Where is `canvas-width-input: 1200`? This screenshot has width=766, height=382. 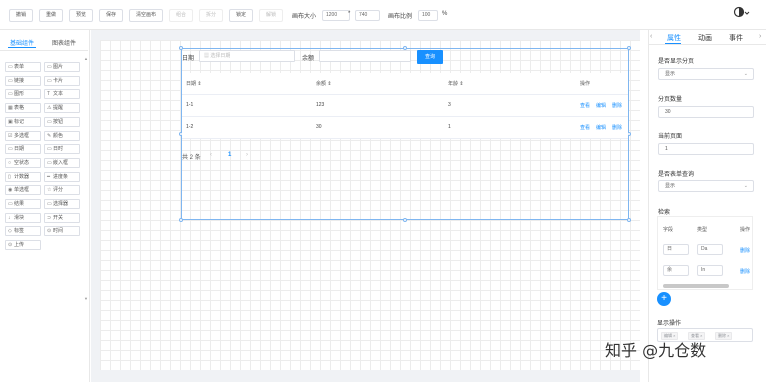
canvas-width-input: 1200 is located at coordinates (336, 15).